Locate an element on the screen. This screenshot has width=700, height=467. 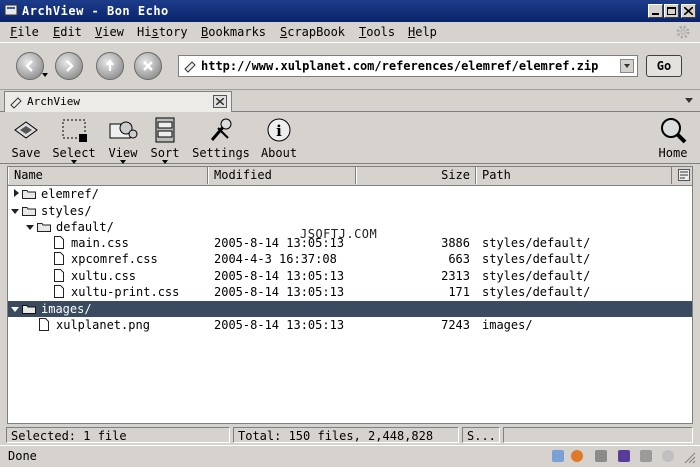
reload-icon is located at coordinates (110, 65).